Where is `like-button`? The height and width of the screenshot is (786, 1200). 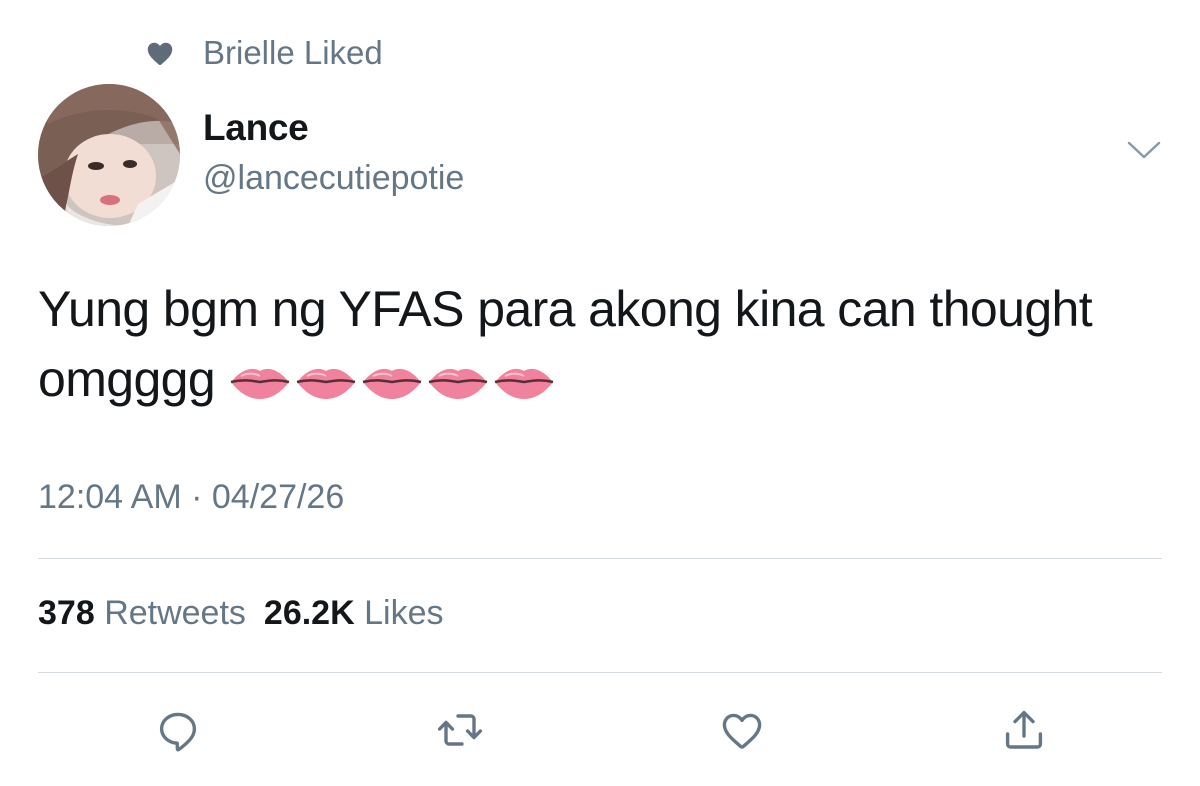
like-button is located at coordinates (742, 730).